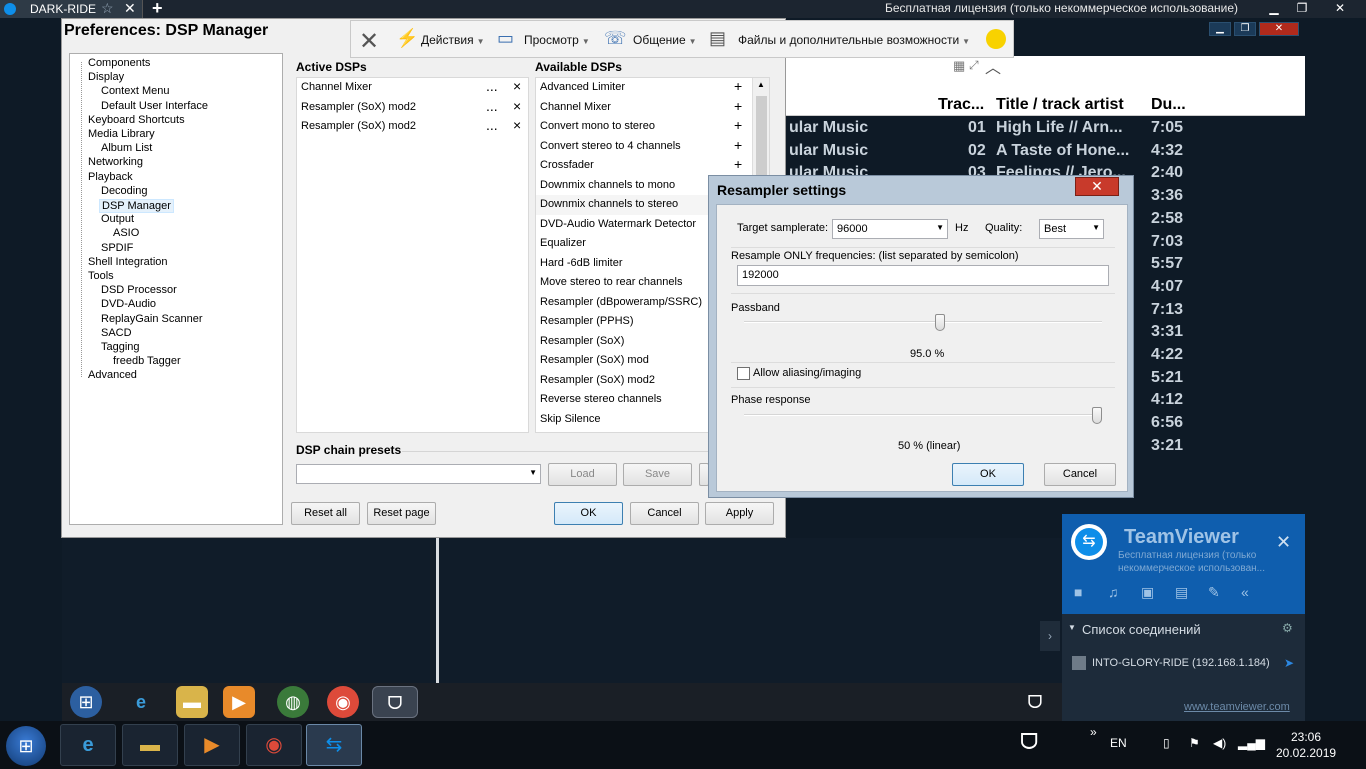  Describe the element at coordinates (293, 702) in the screenshot. I see `globe-icon: ◍` at that location.